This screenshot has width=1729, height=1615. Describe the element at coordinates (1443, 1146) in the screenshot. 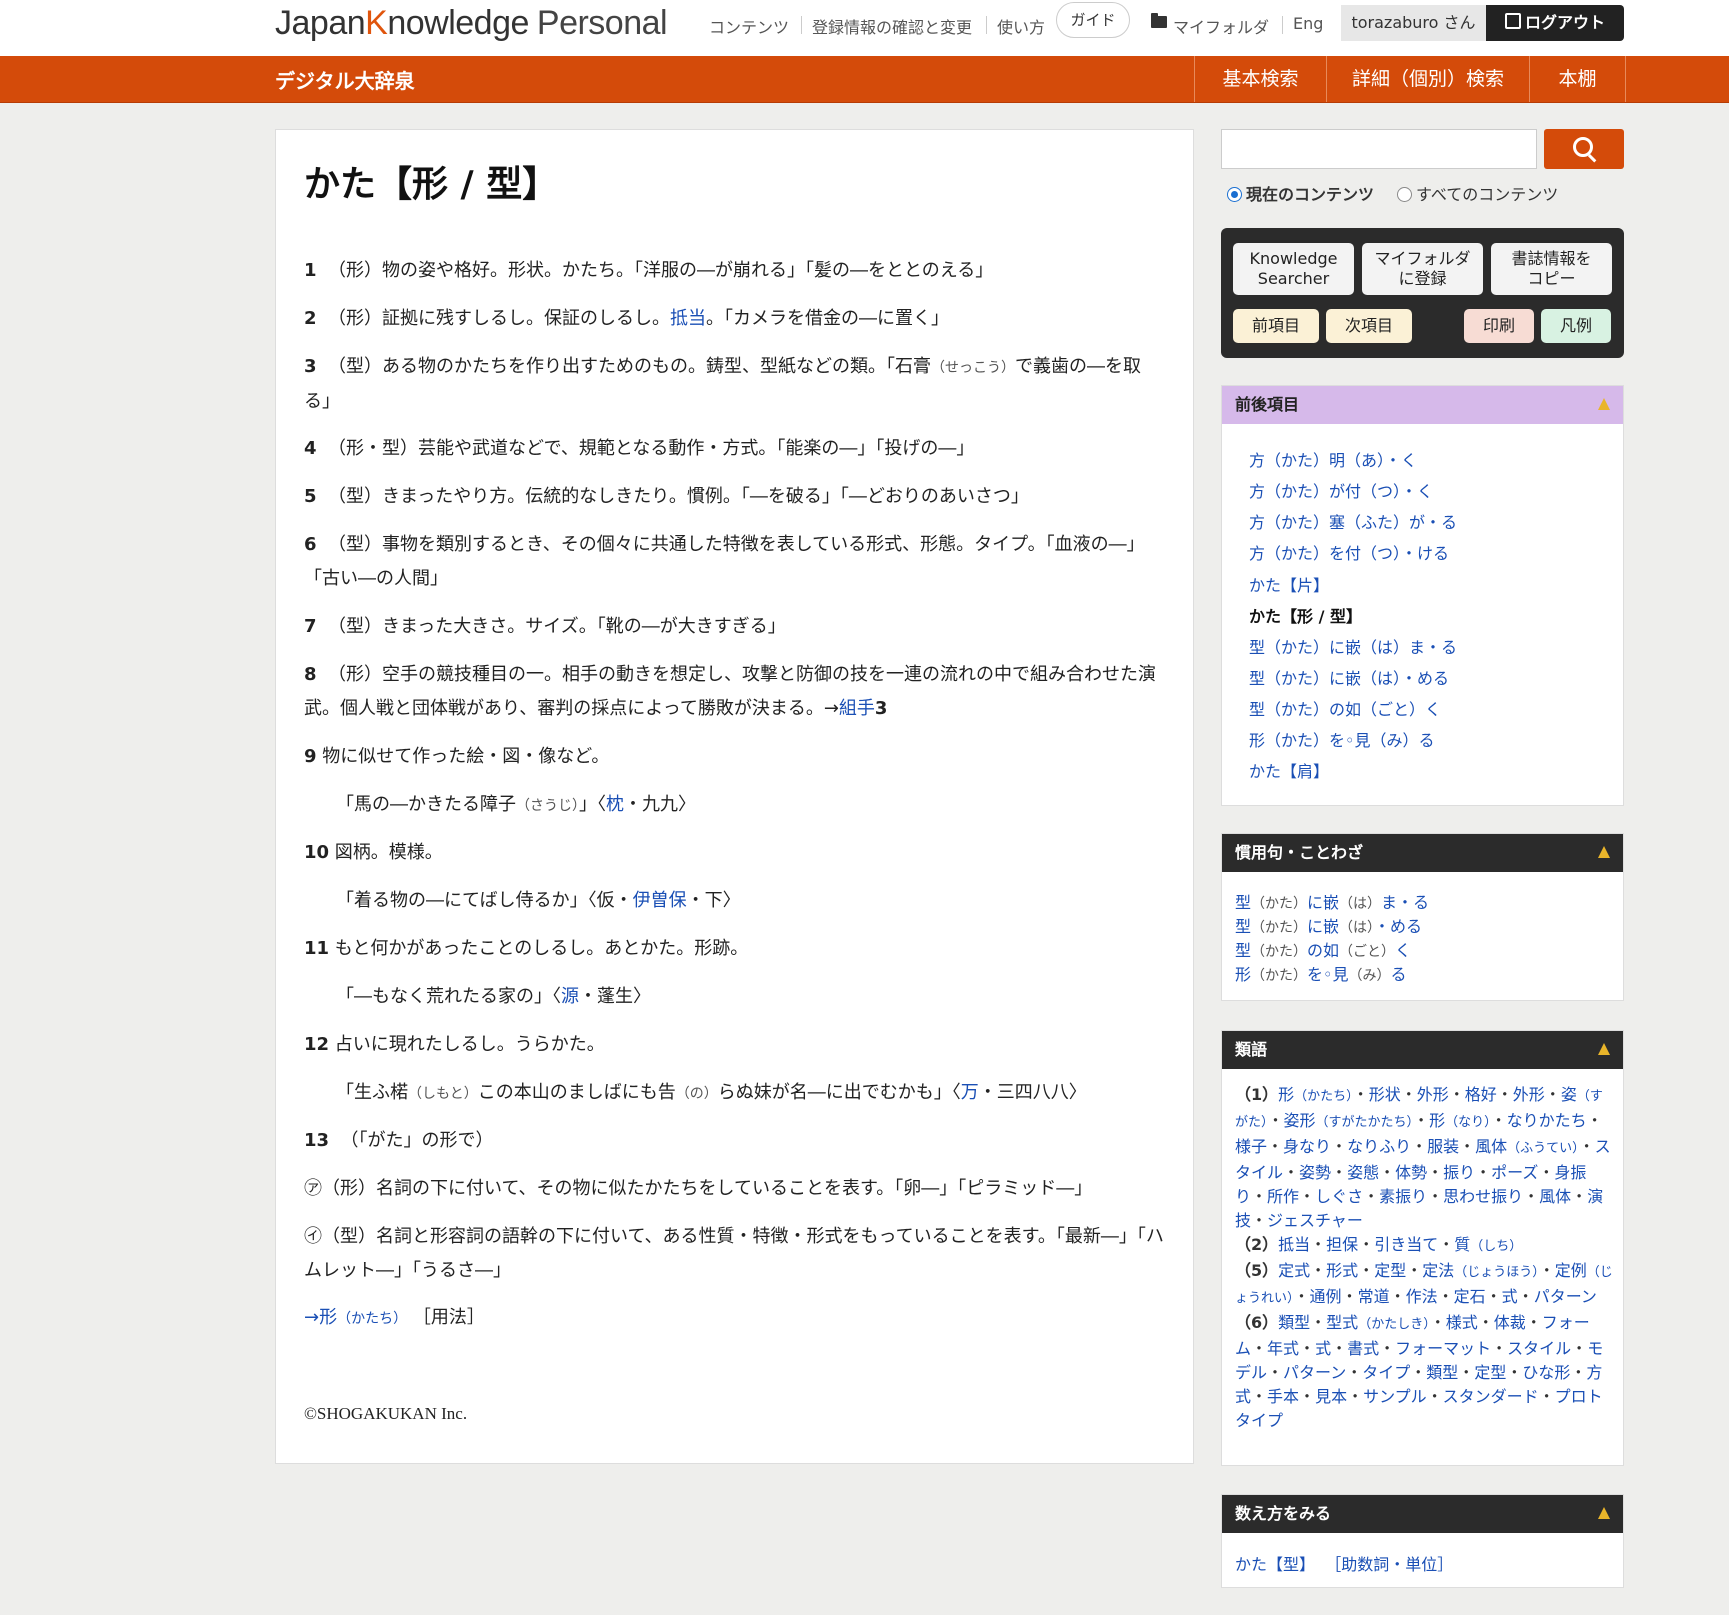

I see `synonym-link: 服装` at that location.